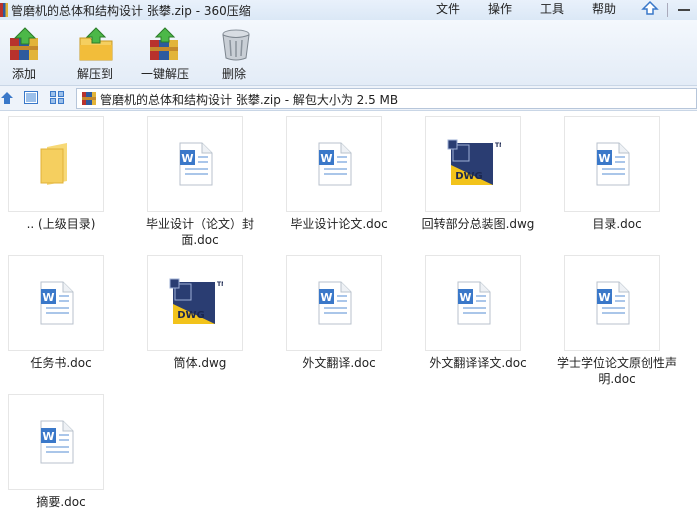  I want to click on extract-to-label: 解压到, so click(95, 74).